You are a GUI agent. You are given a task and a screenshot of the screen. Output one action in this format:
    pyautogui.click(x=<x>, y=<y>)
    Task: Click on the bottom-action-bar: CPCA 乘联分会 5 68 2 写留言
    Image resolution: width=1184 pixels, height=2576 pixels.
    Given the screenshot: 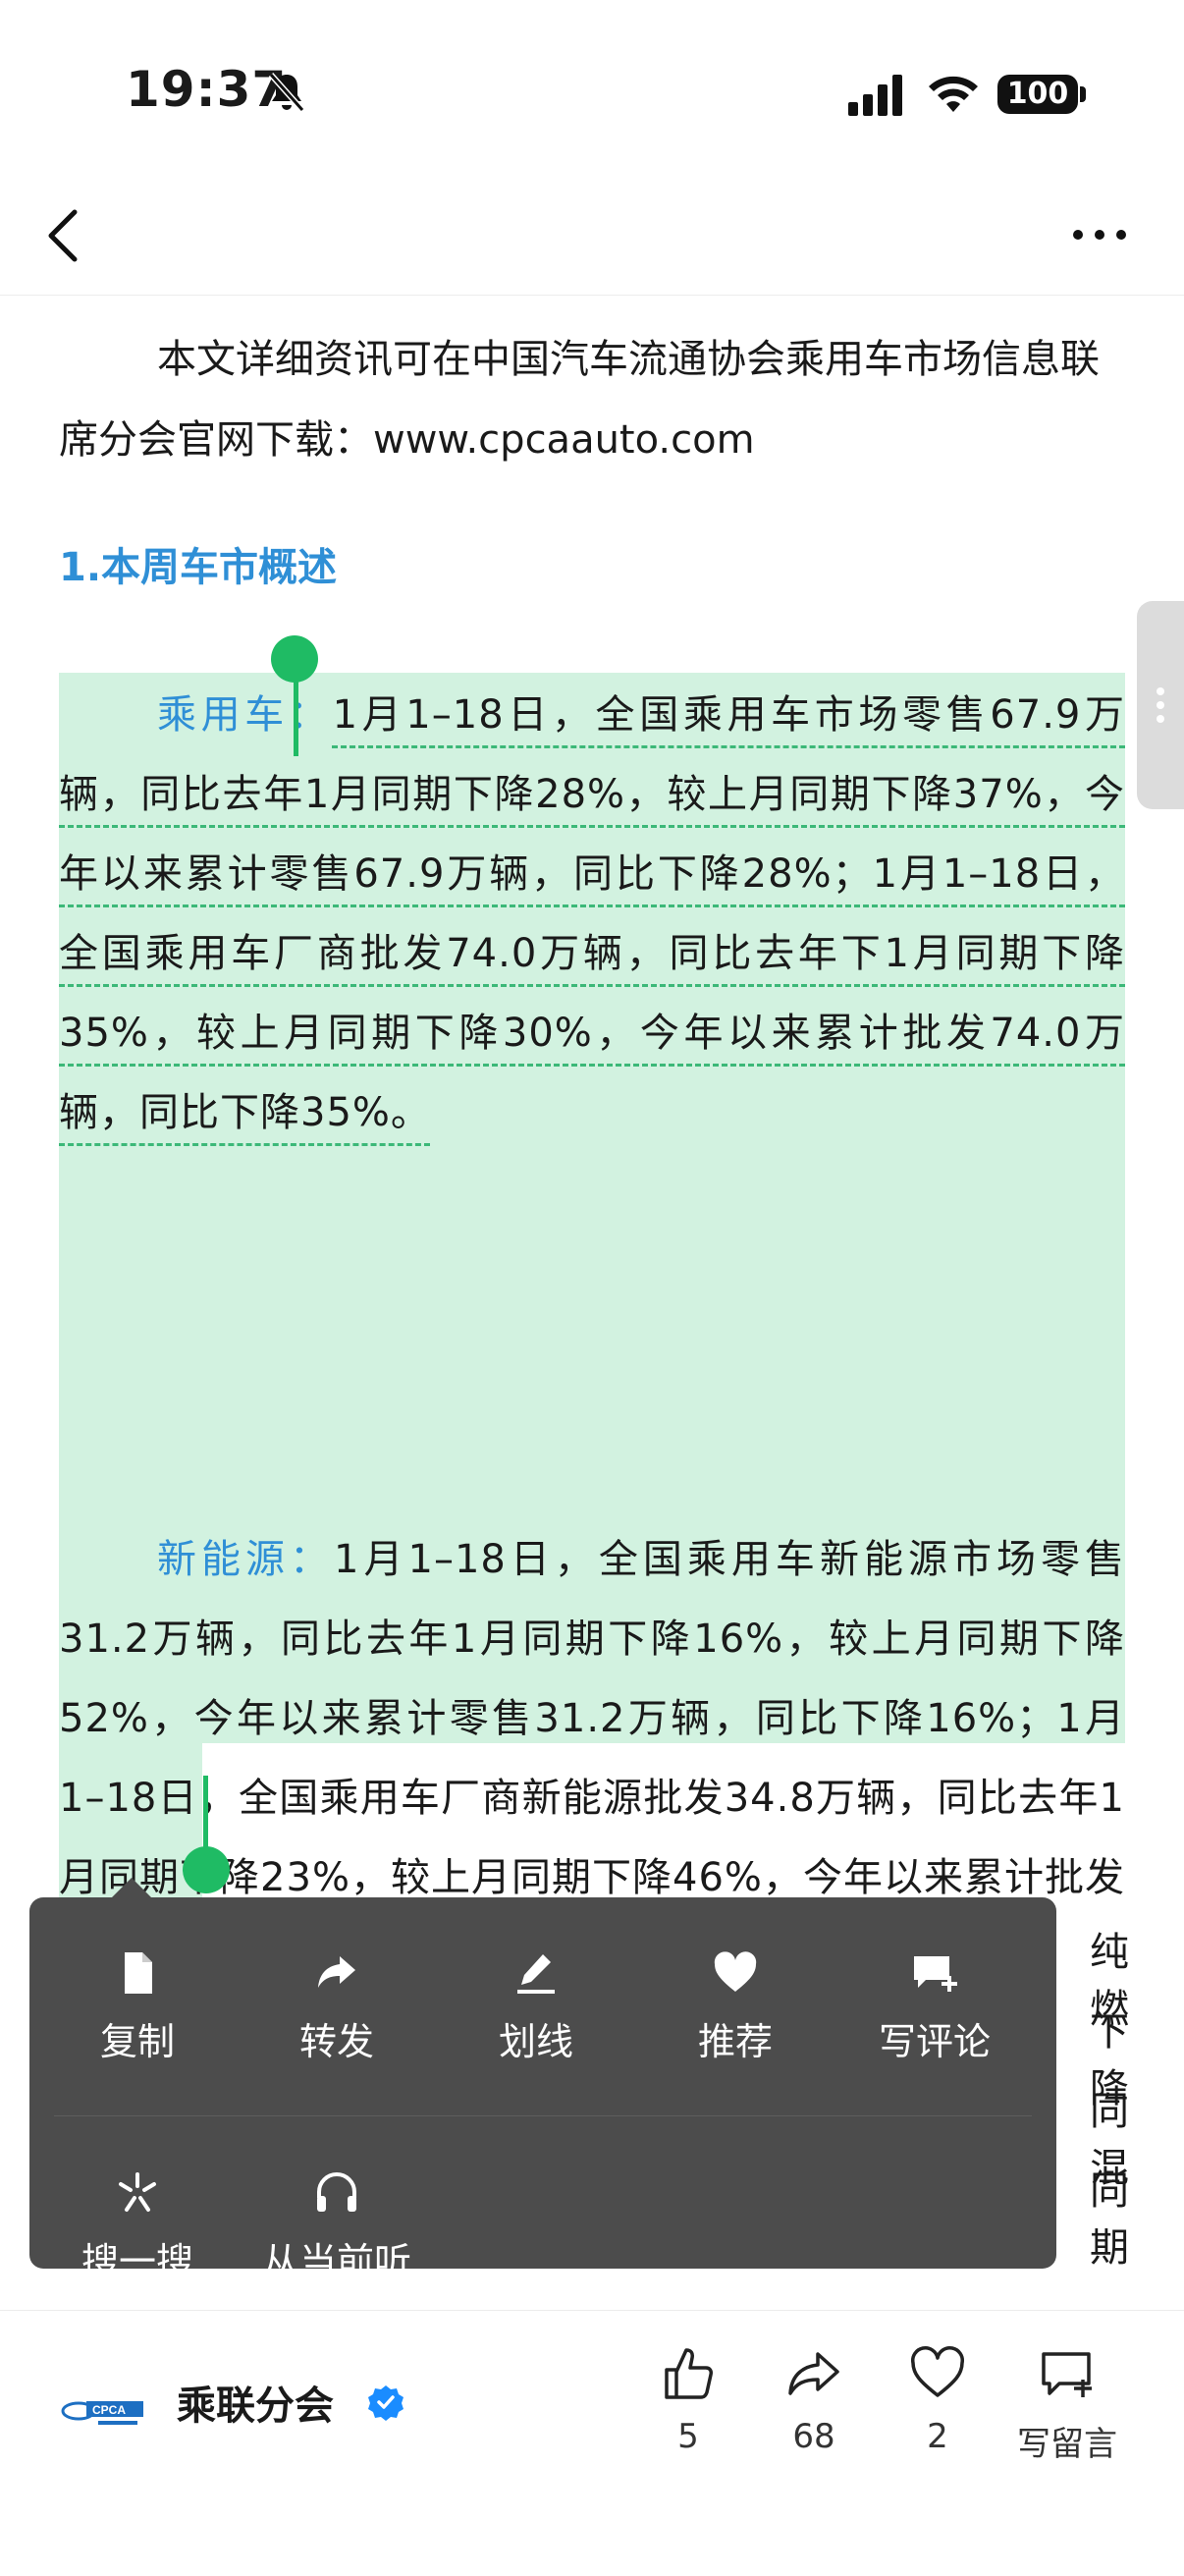 What is the action you would take?
    pyautogui.click(x=592, y=2443)
    